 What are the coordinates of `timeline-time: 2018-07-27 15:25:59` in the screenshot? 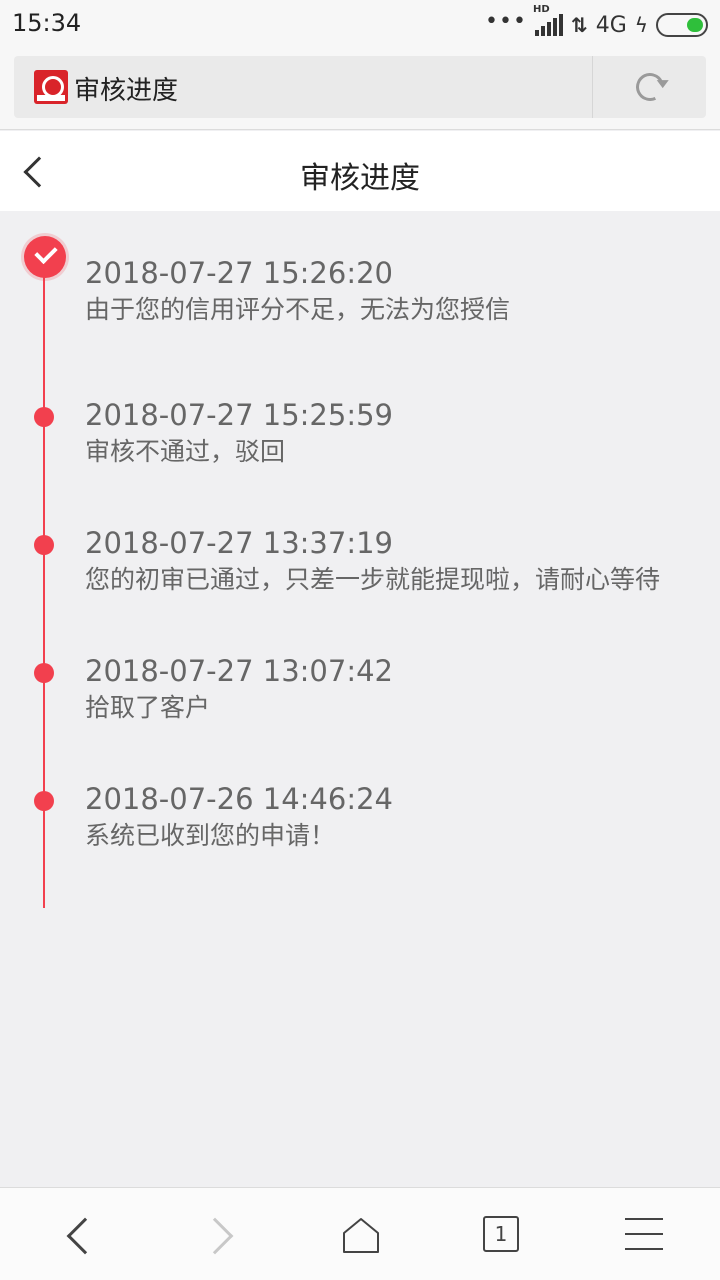 It's located at (239, 415).